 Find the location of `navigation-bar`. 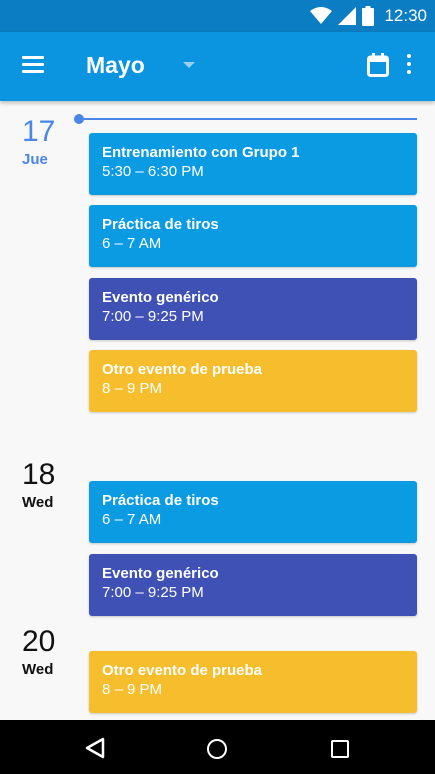

navigation-bar is located at coordinates (217, 747).